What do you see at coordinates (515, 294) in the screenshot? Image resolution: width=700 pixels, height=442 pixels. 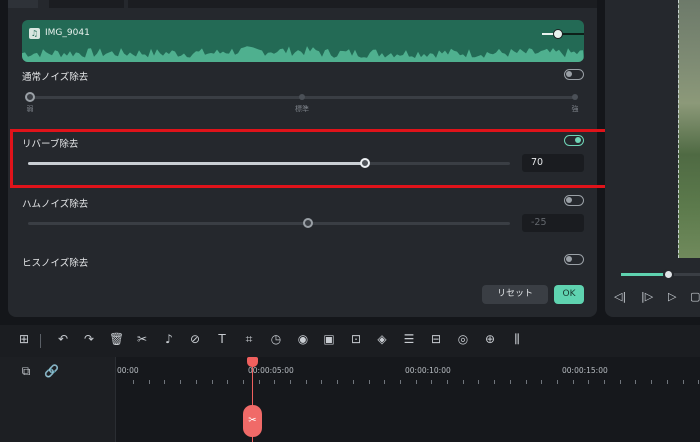 I see `reset-button: リセット` at bounding box center [515, 294].